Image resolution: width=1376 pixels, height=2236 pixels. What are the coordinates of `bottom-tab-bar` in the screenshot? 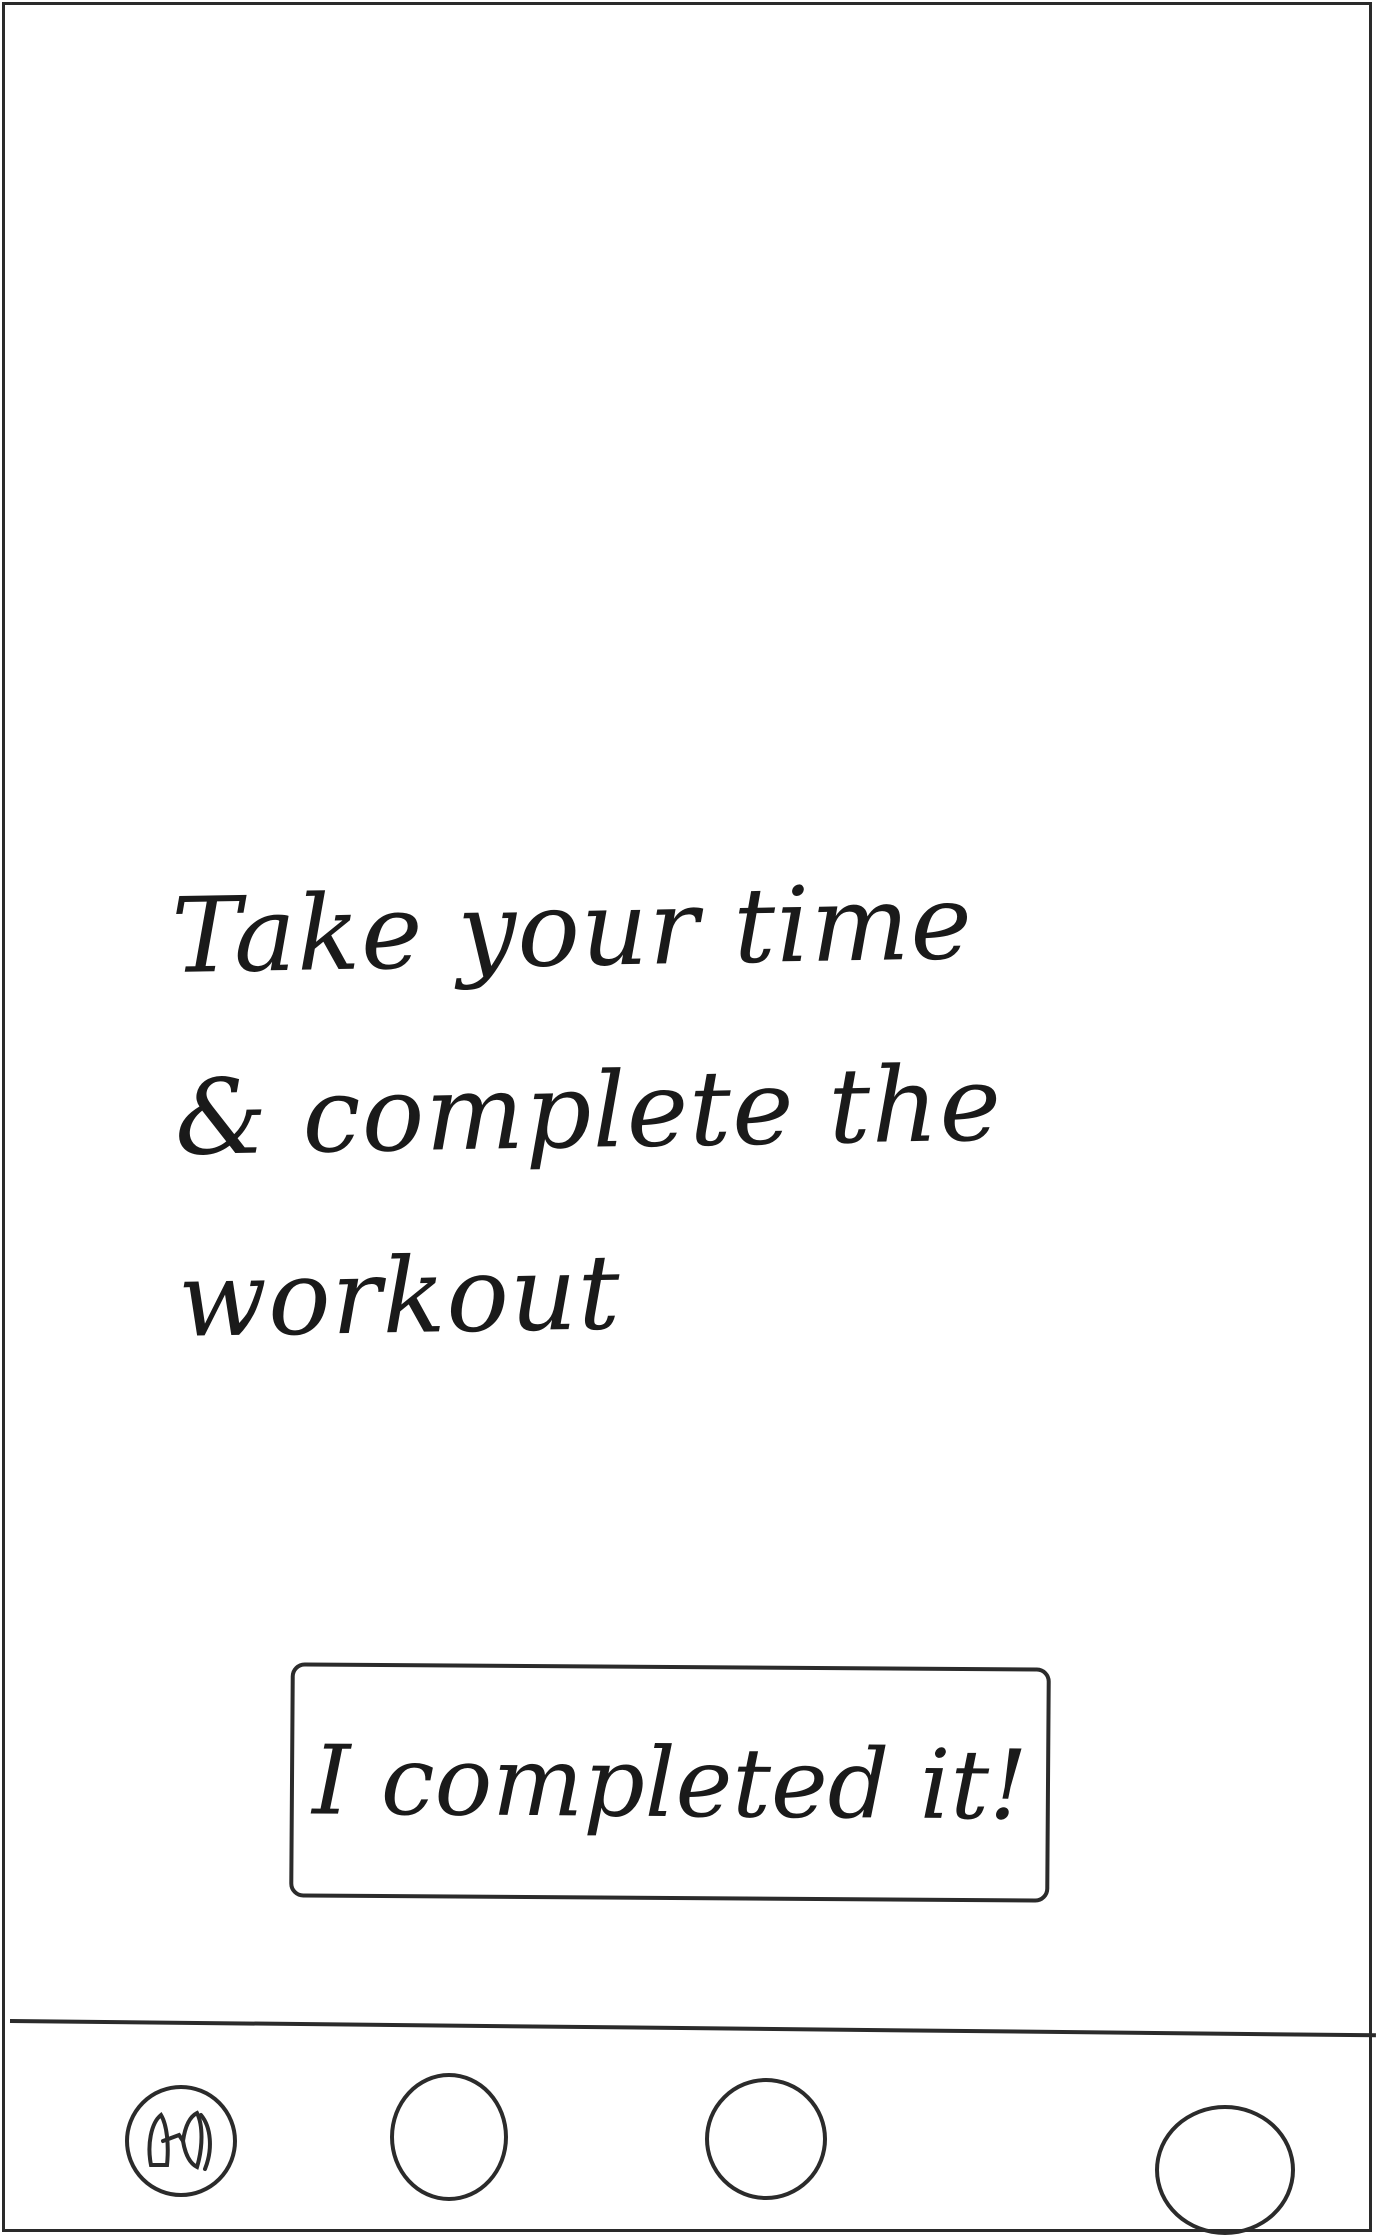 It's located at (693, 2135).